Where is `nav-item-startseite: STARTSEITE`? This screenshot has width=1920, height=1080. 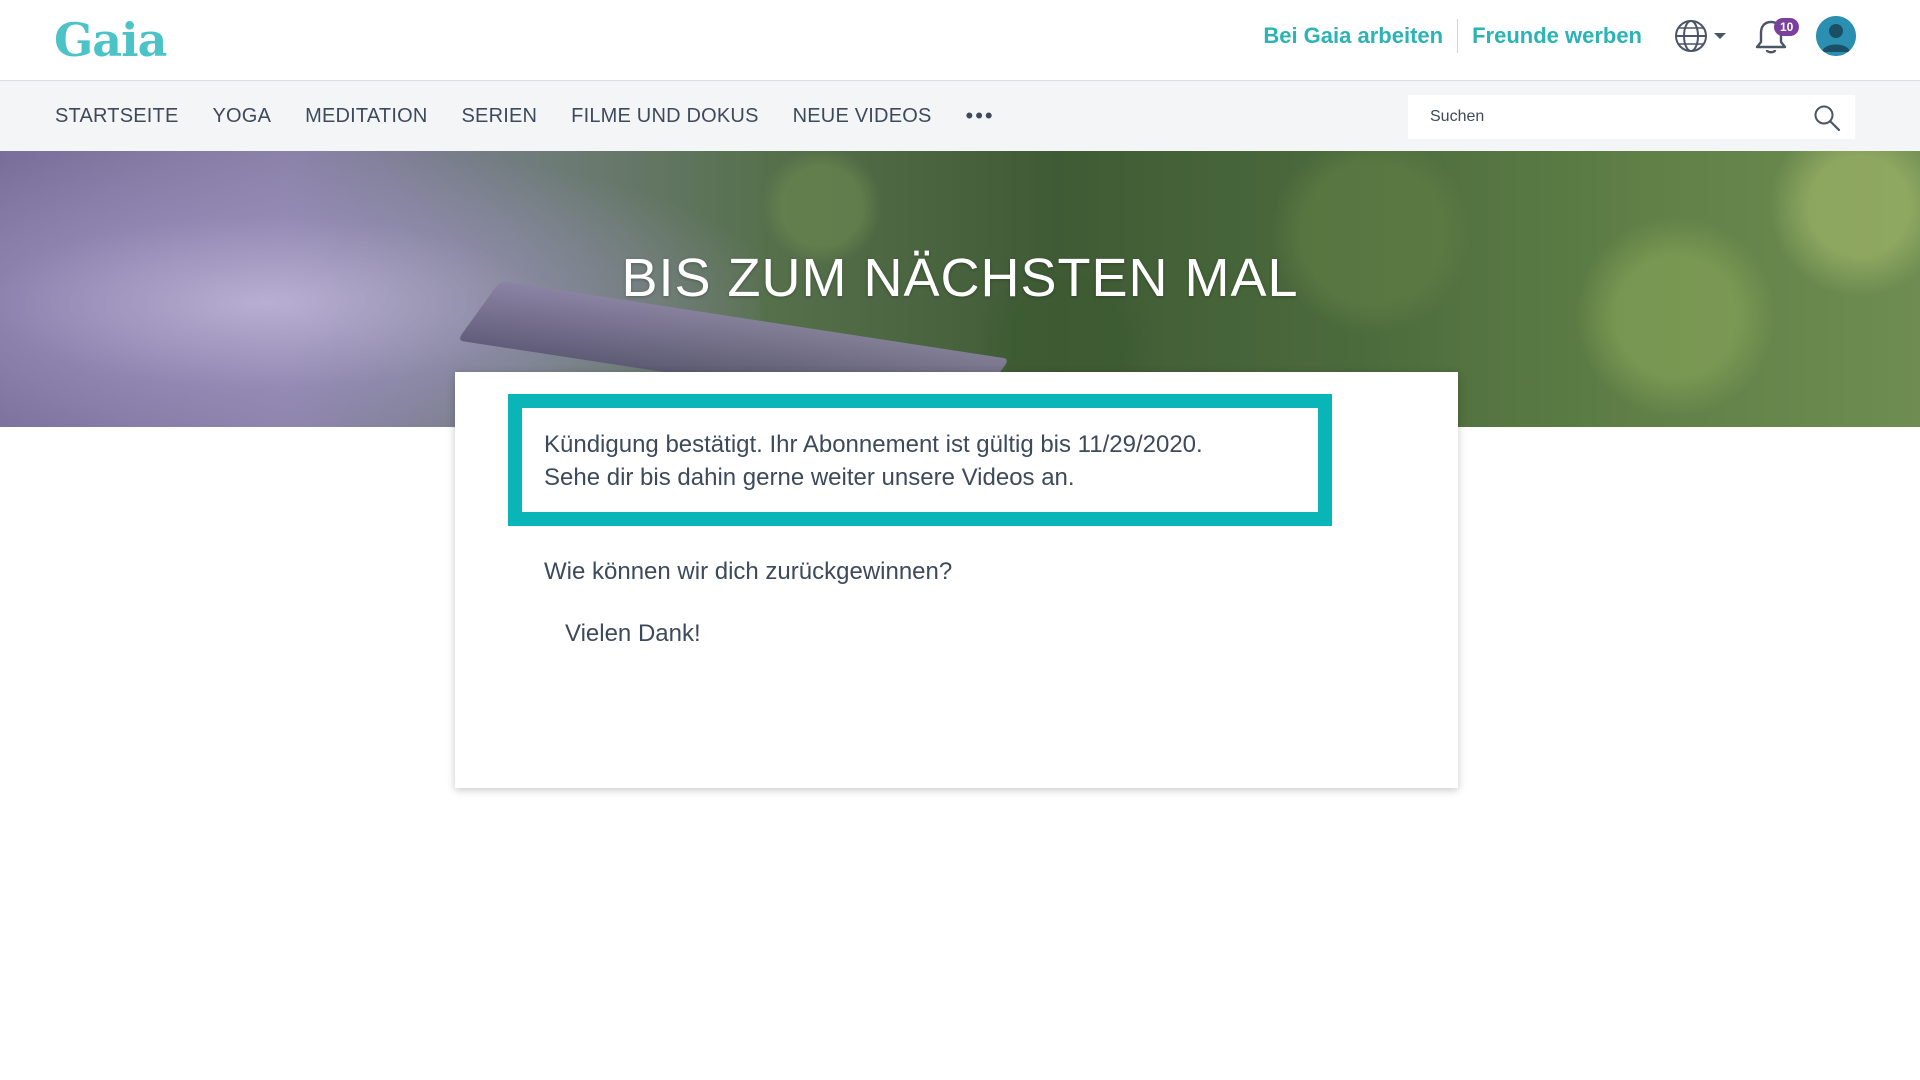
nav-item-startseite: STARTSEITE is located at coordinates (117, 116).